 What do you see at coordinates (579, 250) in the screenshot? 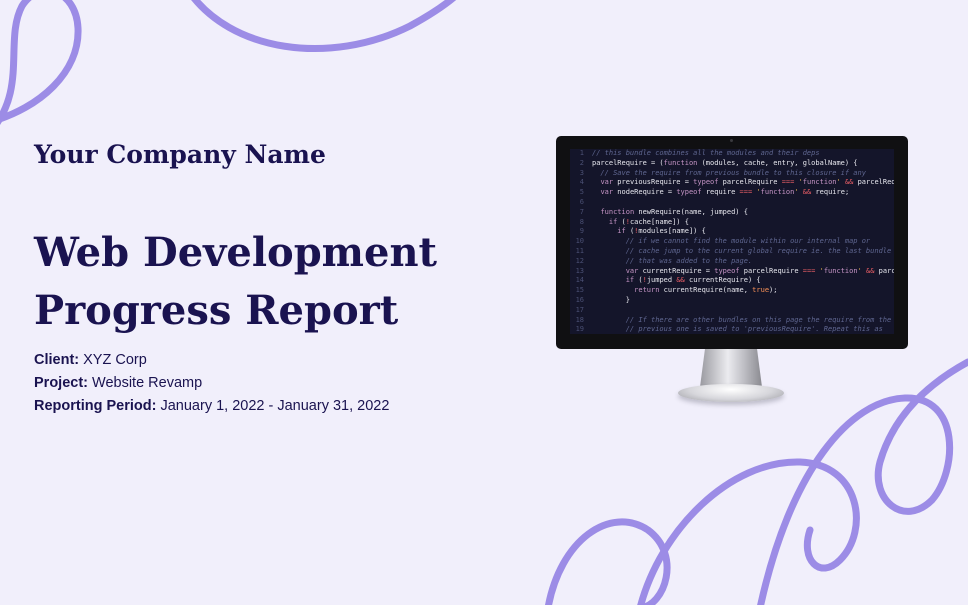
I see `line-number: 11` at bounding box center [579, 250].